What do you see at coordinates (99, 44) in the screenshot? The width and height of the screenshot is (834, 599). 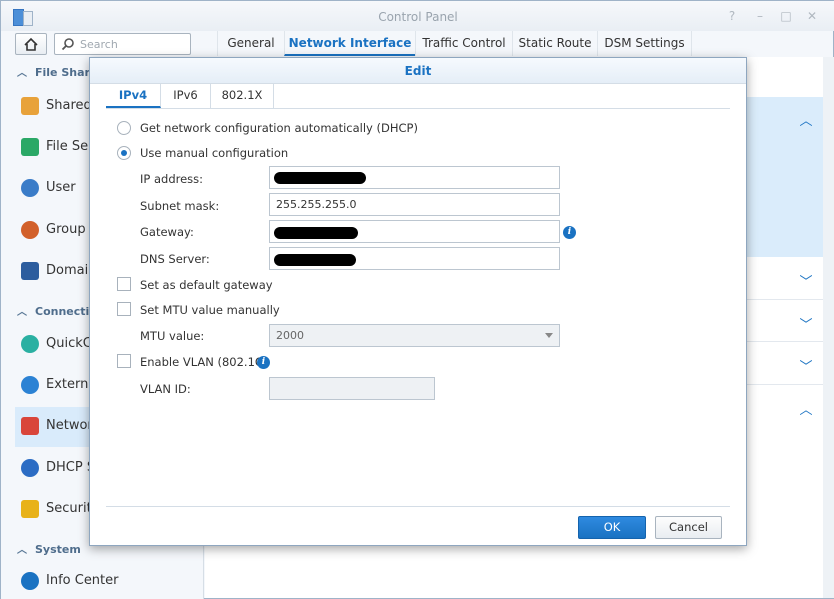 I see `search-placeholder: Search` at bounding box center [99, 44].